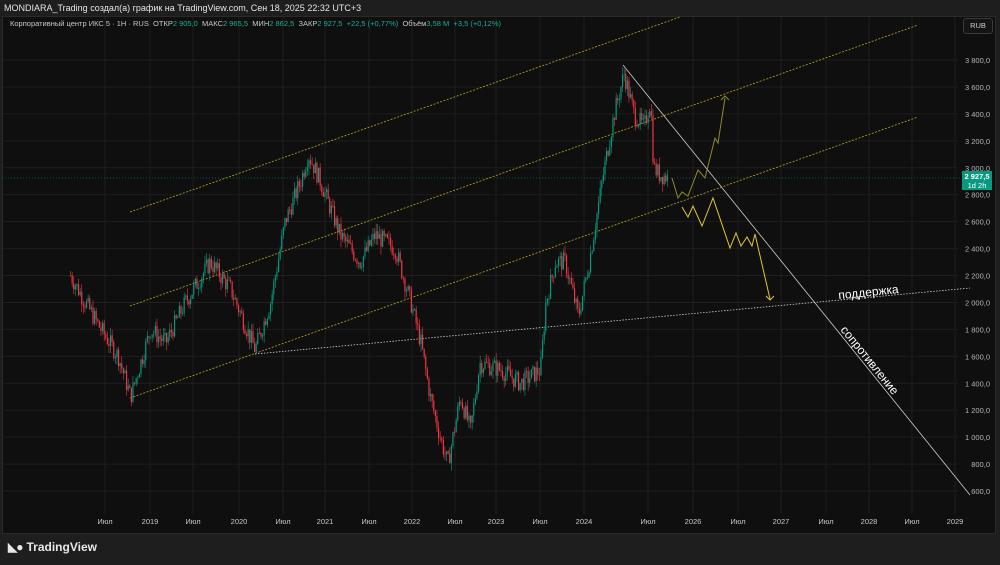  What do you see at coordinates (869, 521) in the screenshot?
I see `time-tick-label: 2028` at bounding box center [869, 521].